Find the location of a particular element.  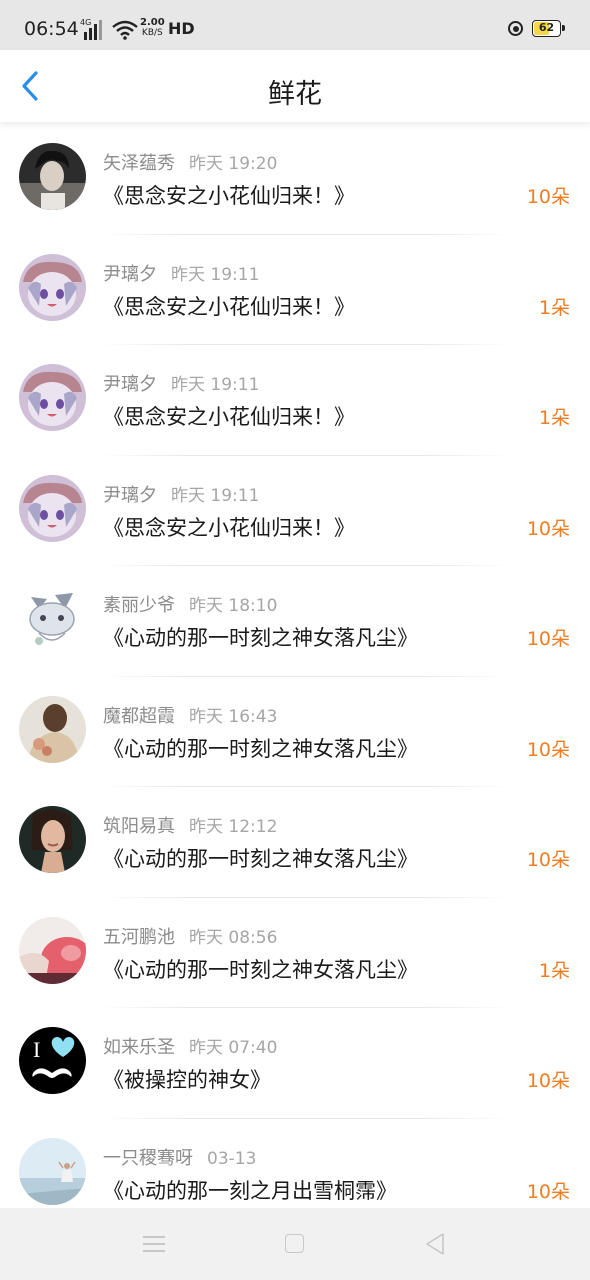

list-item: 魔都超霞 昨天 16:43 《心动的那一时刻之神女落凡尘》 10朵 is located at coordinates (295, 732).